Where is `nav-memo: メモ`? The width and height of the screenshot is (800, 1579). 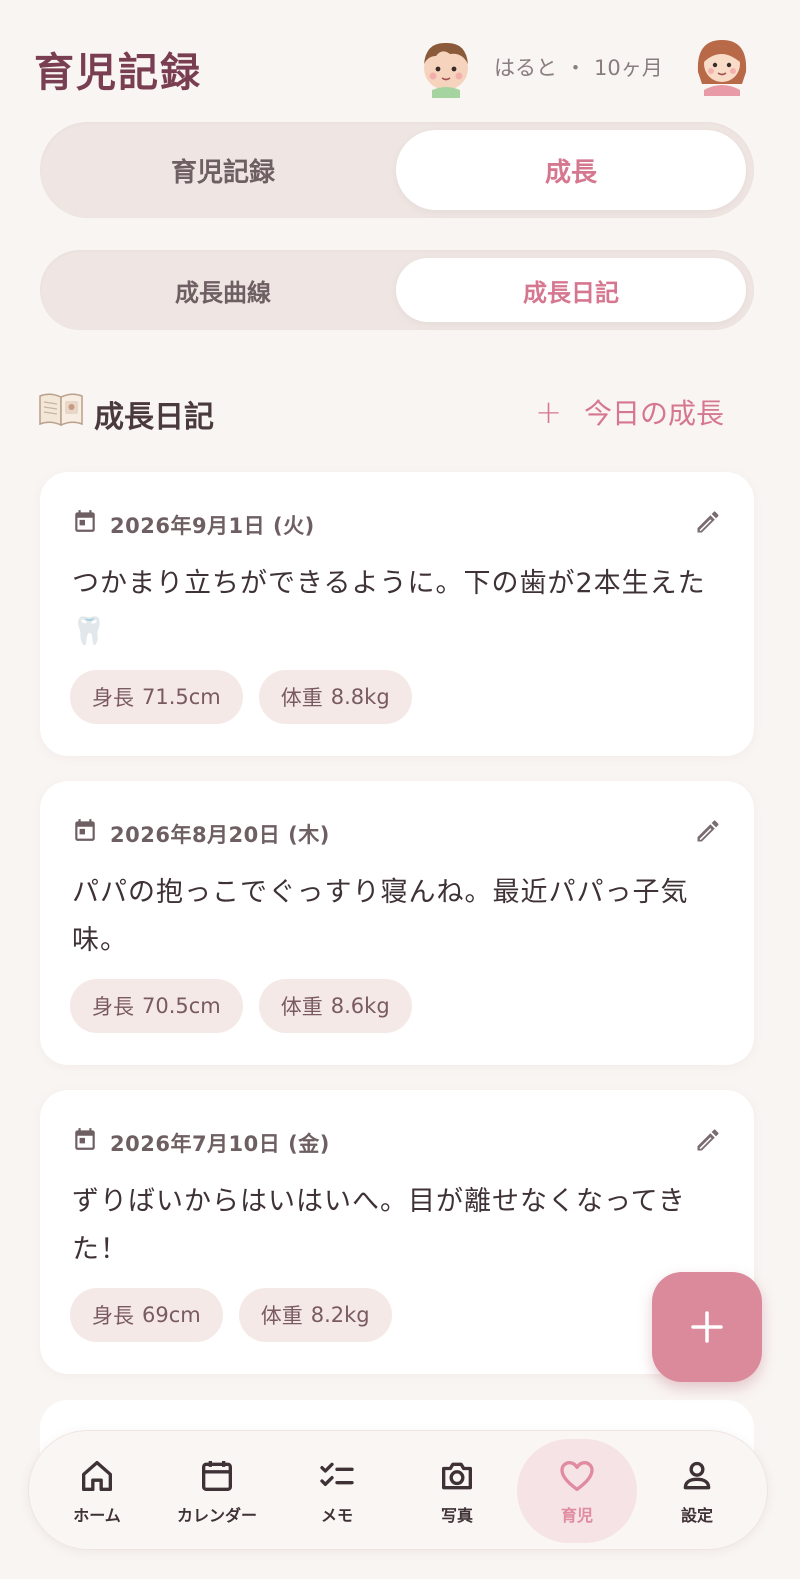 nav-memo: メモ is located at coordinates (337, 1491).